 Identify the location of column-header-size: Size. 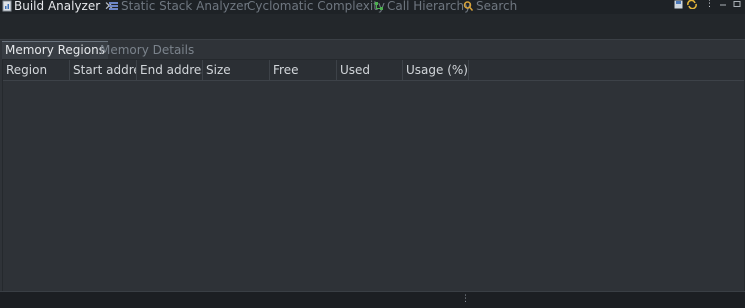
(236, 70).